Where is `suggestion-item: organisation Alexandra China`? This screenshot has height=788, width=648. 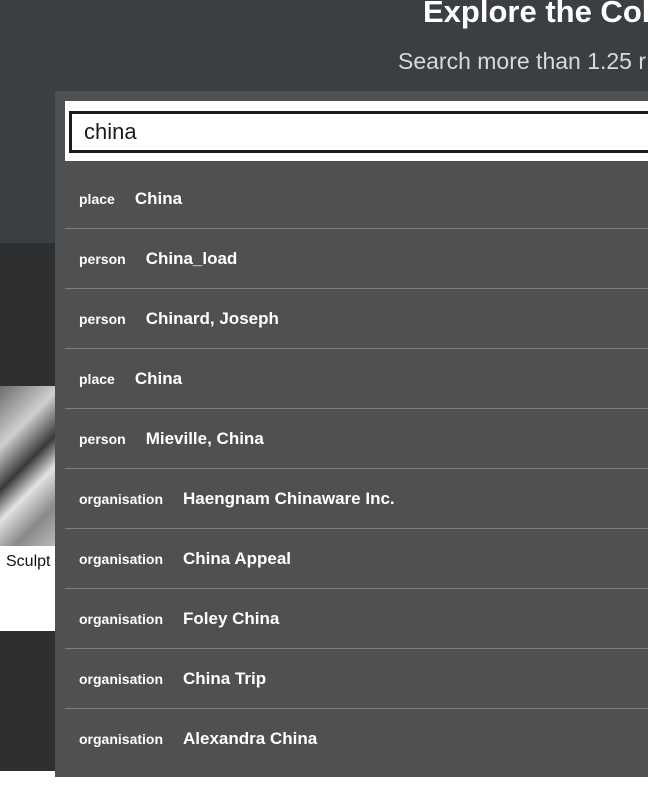
suggestion-item: organisation Alexandra China is located at coordinates (356, 739).